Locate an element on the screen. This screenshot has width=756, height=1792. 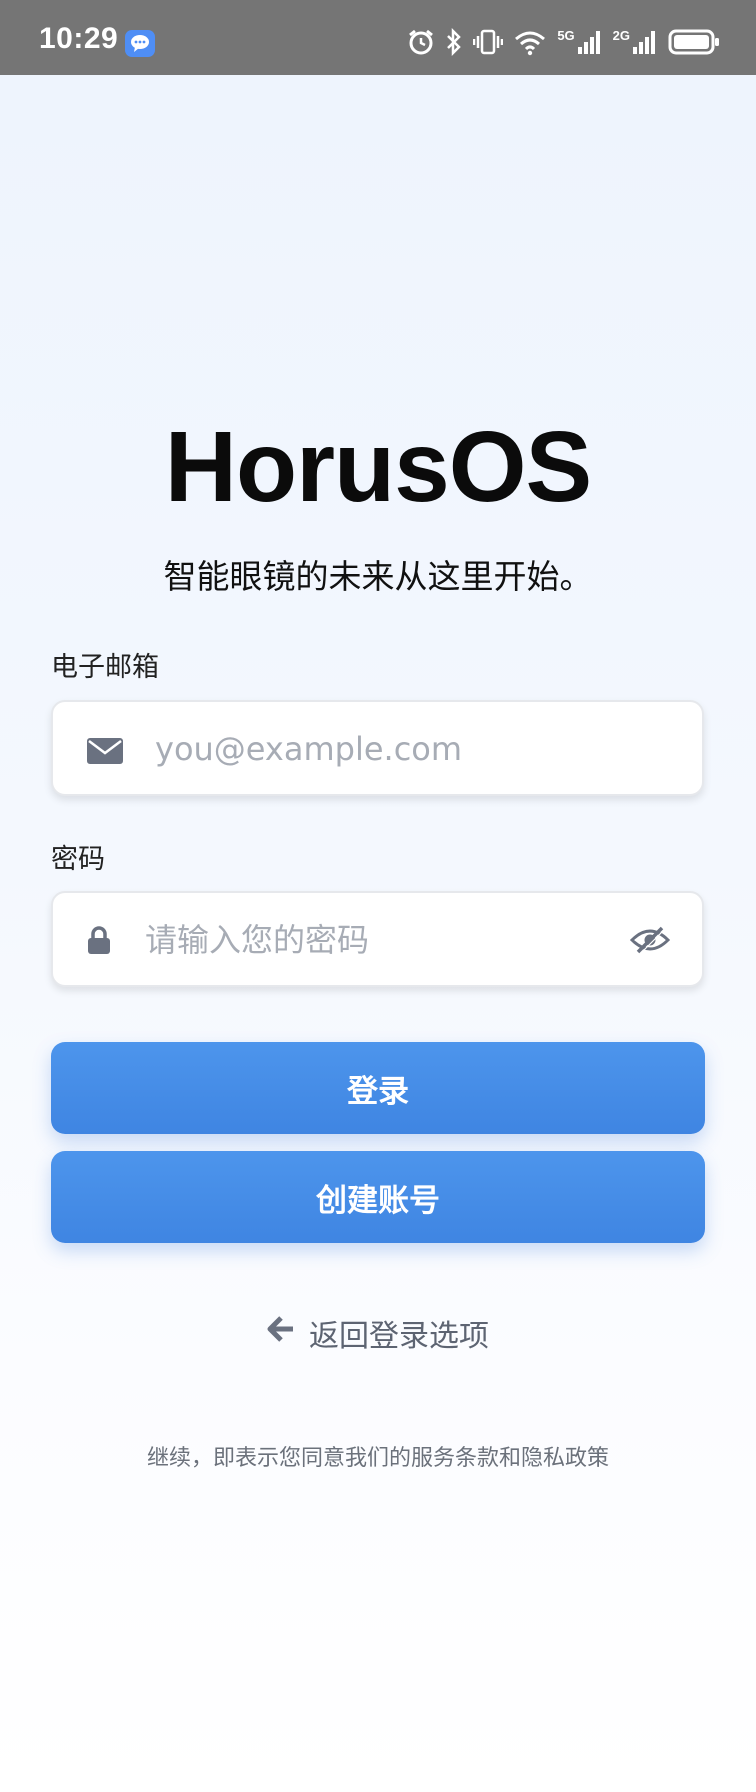
arrow-left-icon is located at coordinates (281, 1333).